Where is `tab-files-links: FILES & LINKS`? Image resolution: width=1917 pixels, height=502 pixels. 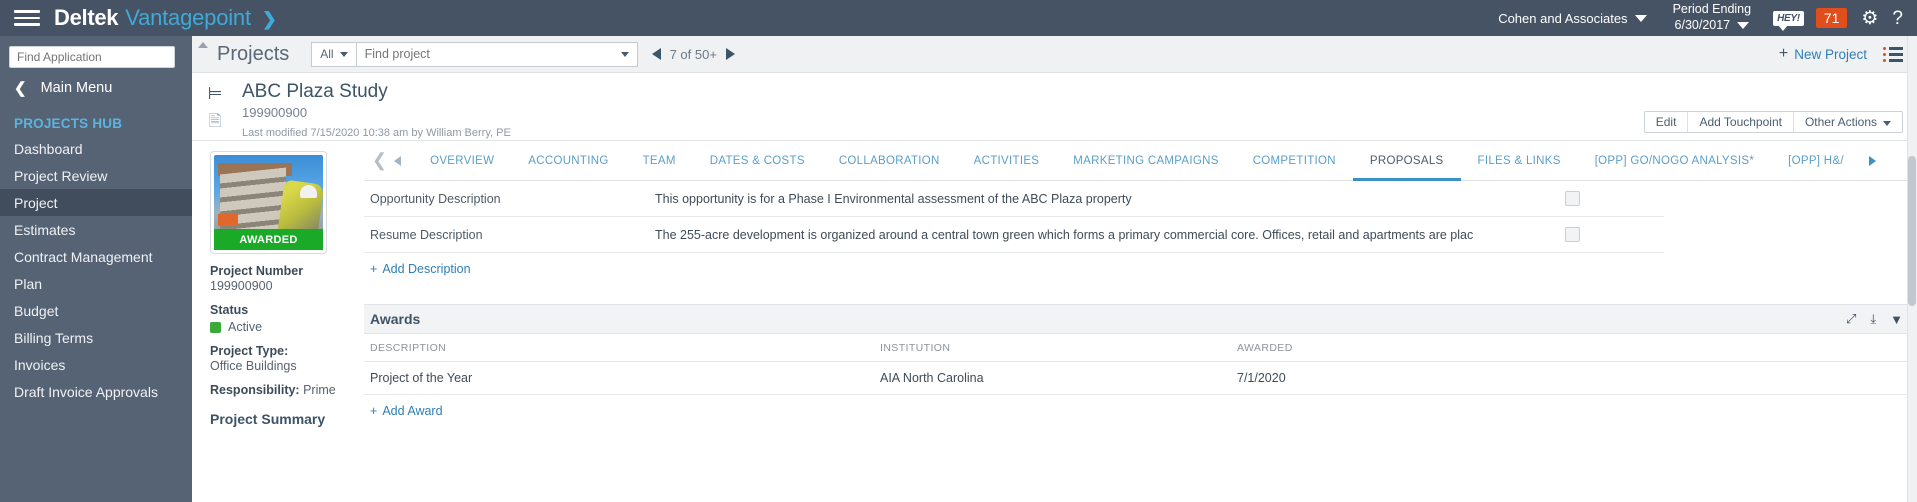
tab-files-links: FILES & LINKS is located at coordinates (1519, 161).